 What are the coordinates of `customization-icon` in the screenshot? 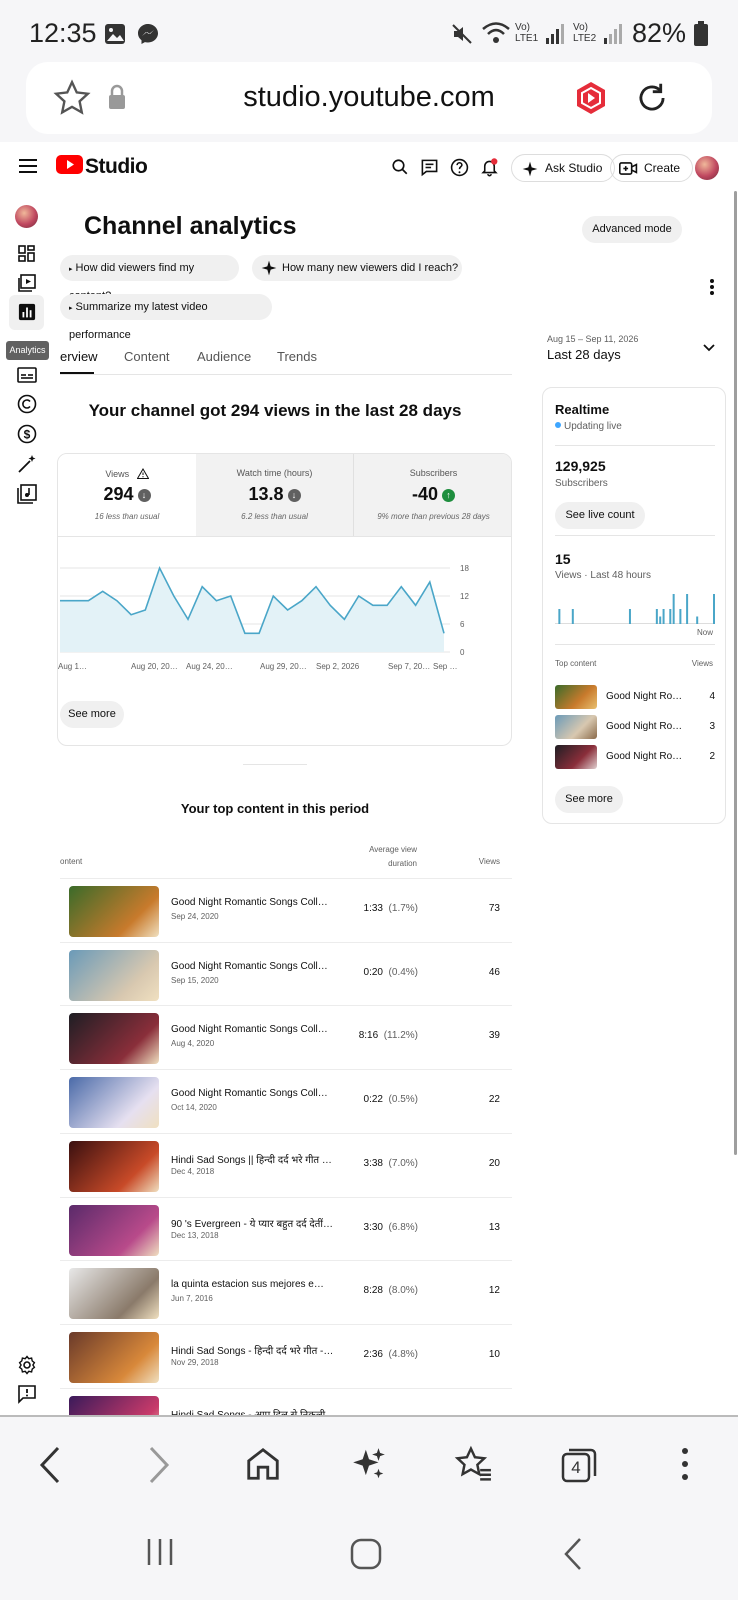 It's located at (27, 464).